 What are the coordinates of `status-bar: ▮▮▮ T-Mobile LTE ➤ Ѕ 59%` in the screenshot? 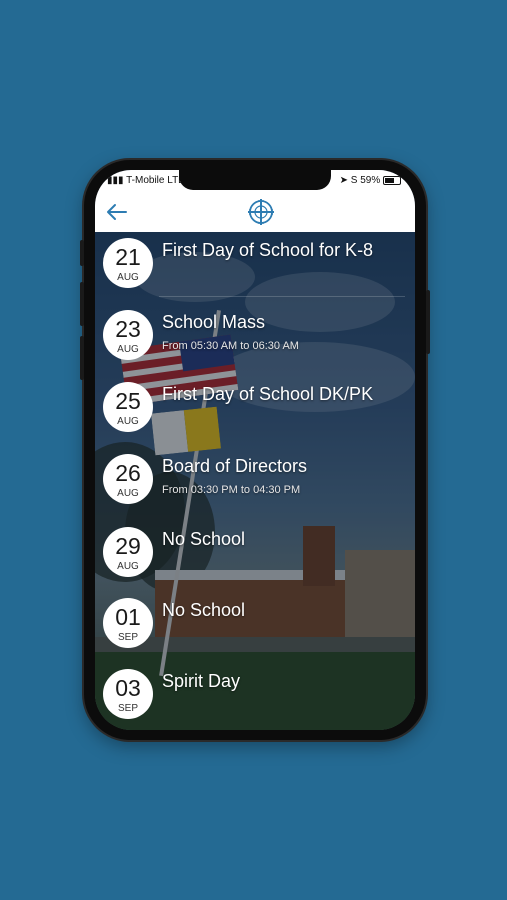 It's located at (255, 181).